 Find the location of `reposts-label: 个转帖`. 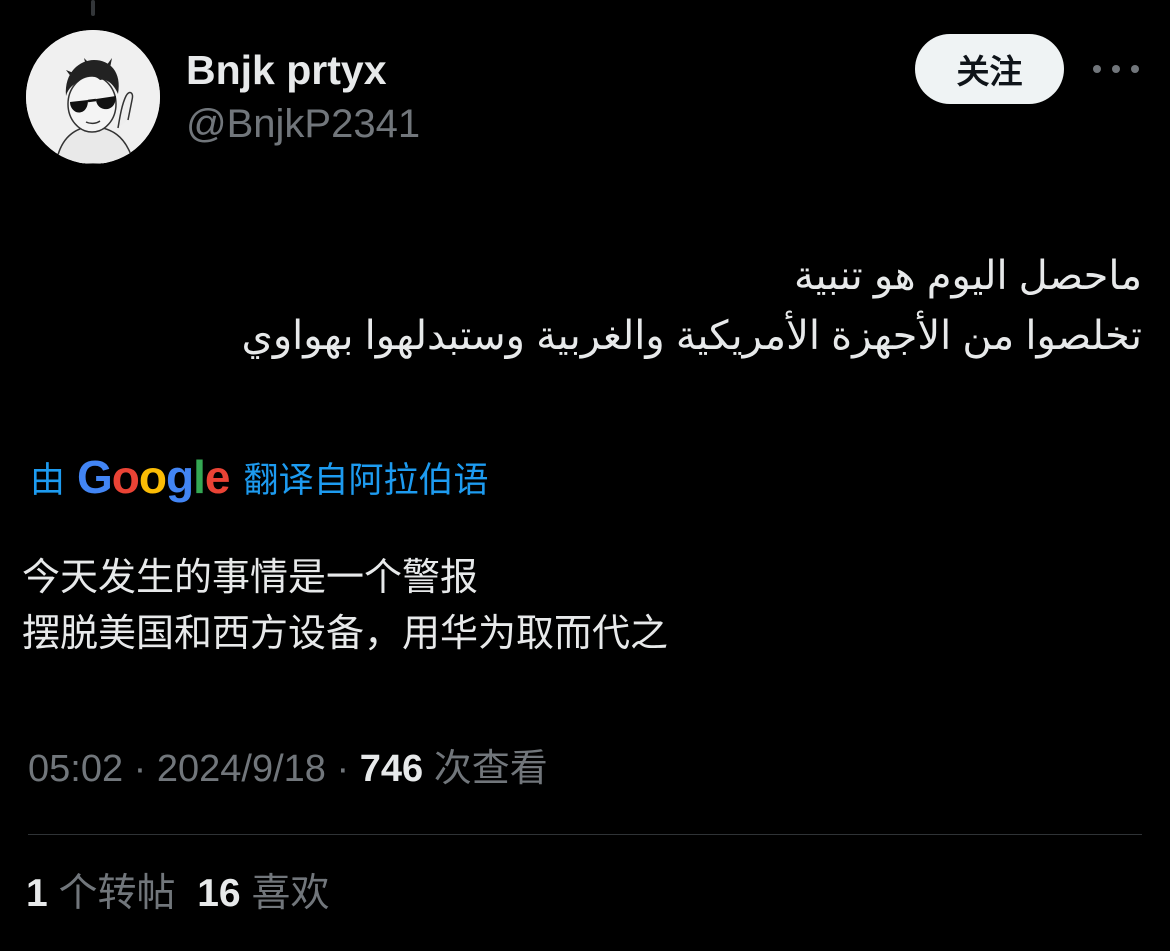

reposts-label: 个转帖 is located at coordinates (117, 893).